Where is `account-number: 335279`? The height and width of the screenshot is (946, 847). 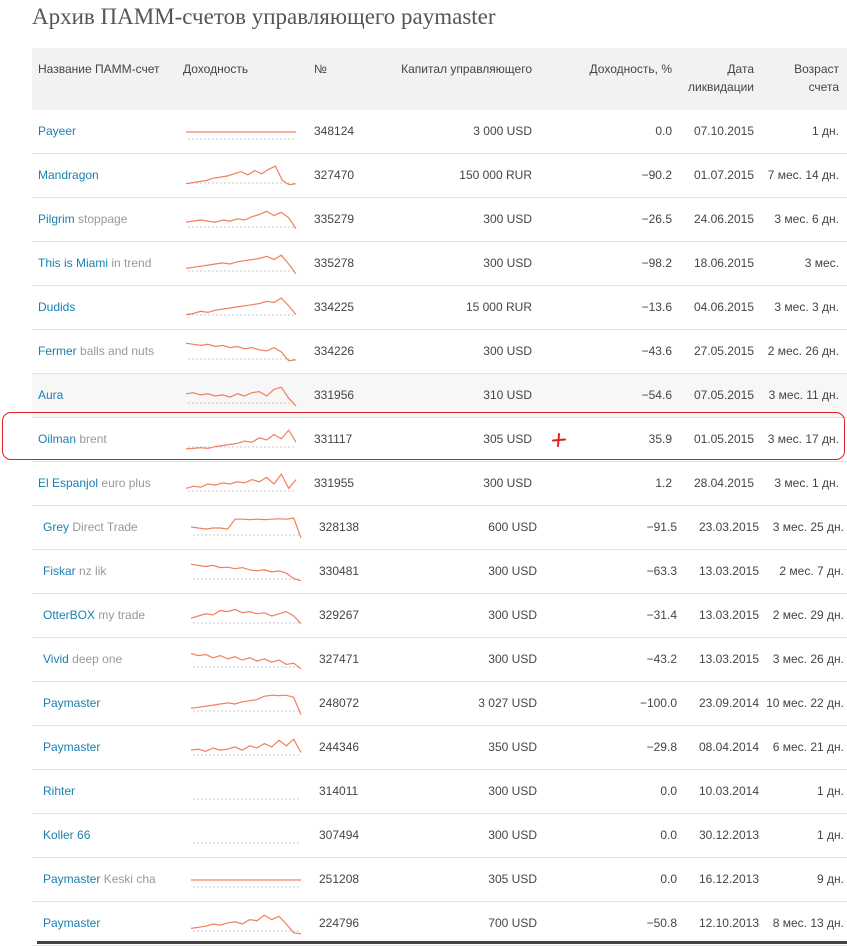 account-number: 335279 is located at coordinates (334, 219).